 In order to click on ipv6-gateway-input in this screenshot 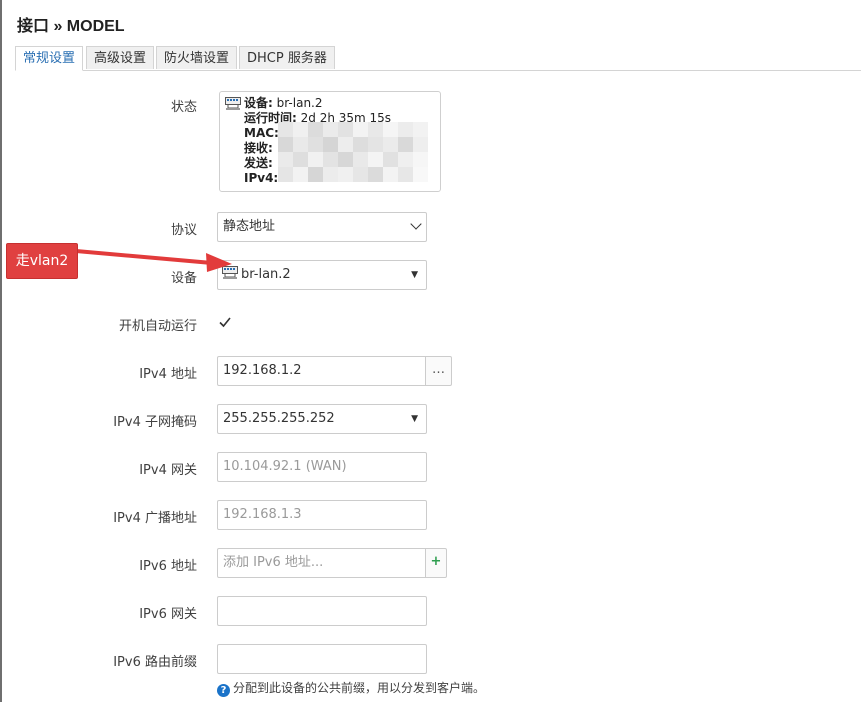, I will do `click(322, 611)`.